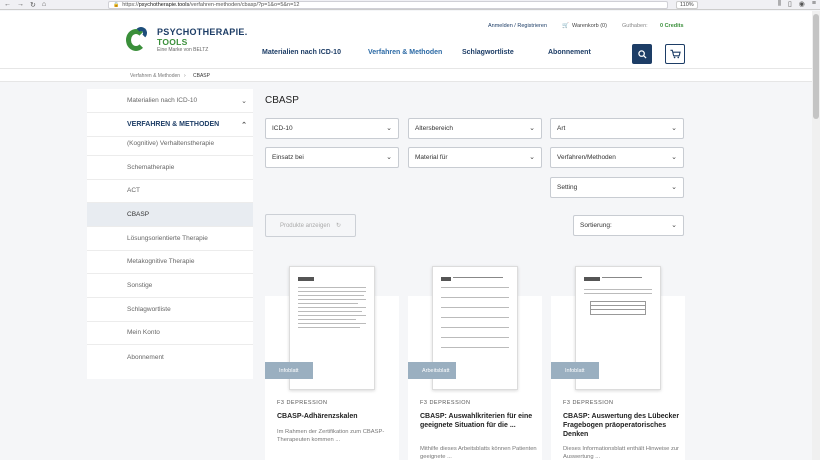 This screenshot has width=820, height=460. Describe the element at coordinates (586, 157) in the screenshot. I see `filter-label: Verfahren/Methoden` at that location.